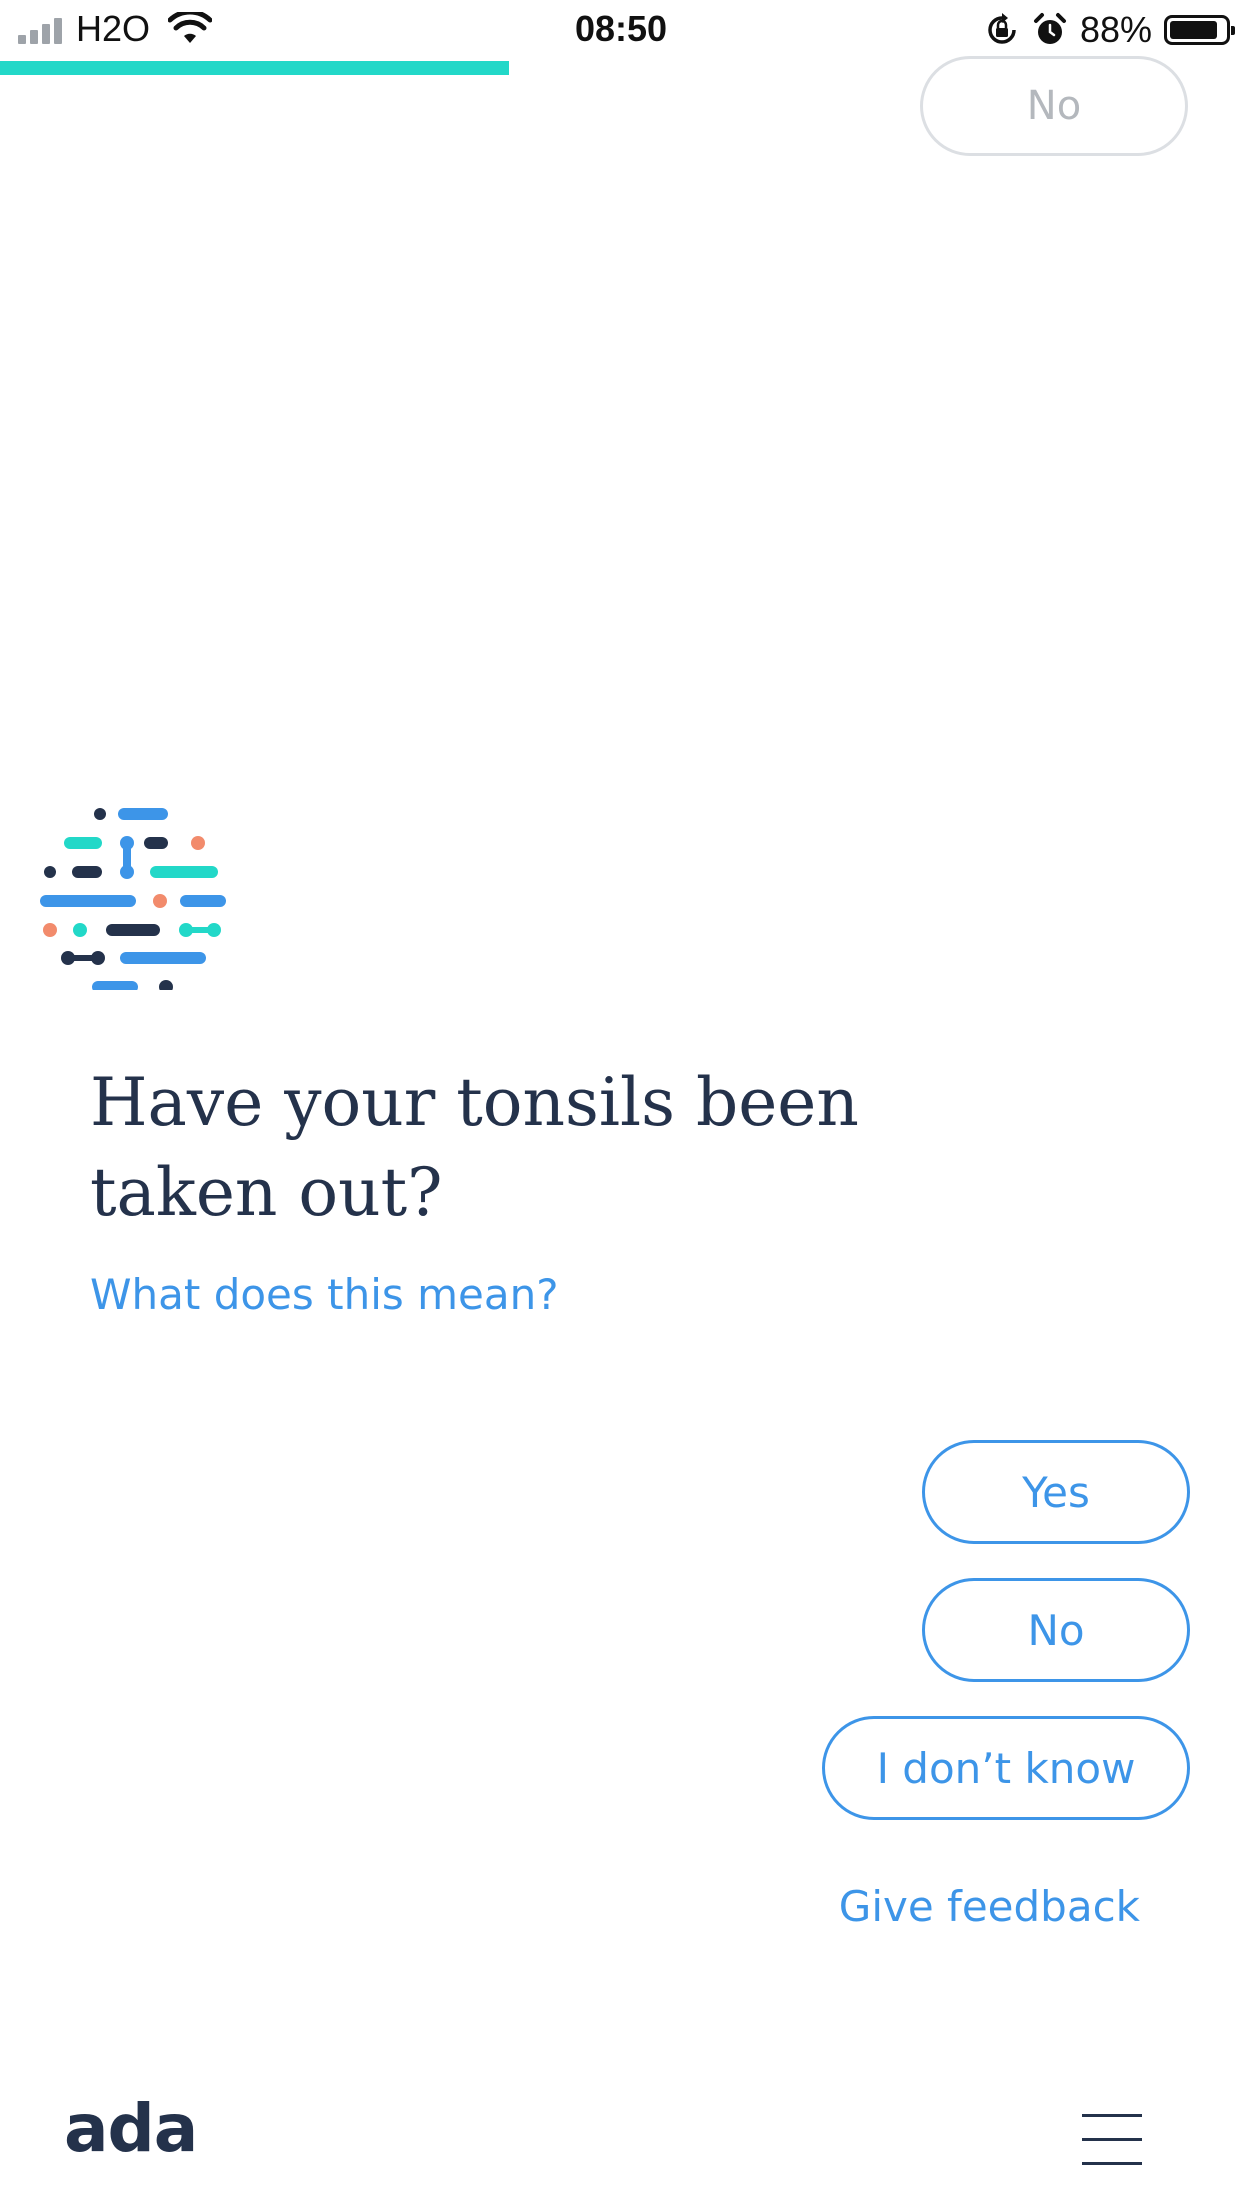 This screenshot has width=1242, height=2208. I want to click on battery-icon, so click(1199, 30).